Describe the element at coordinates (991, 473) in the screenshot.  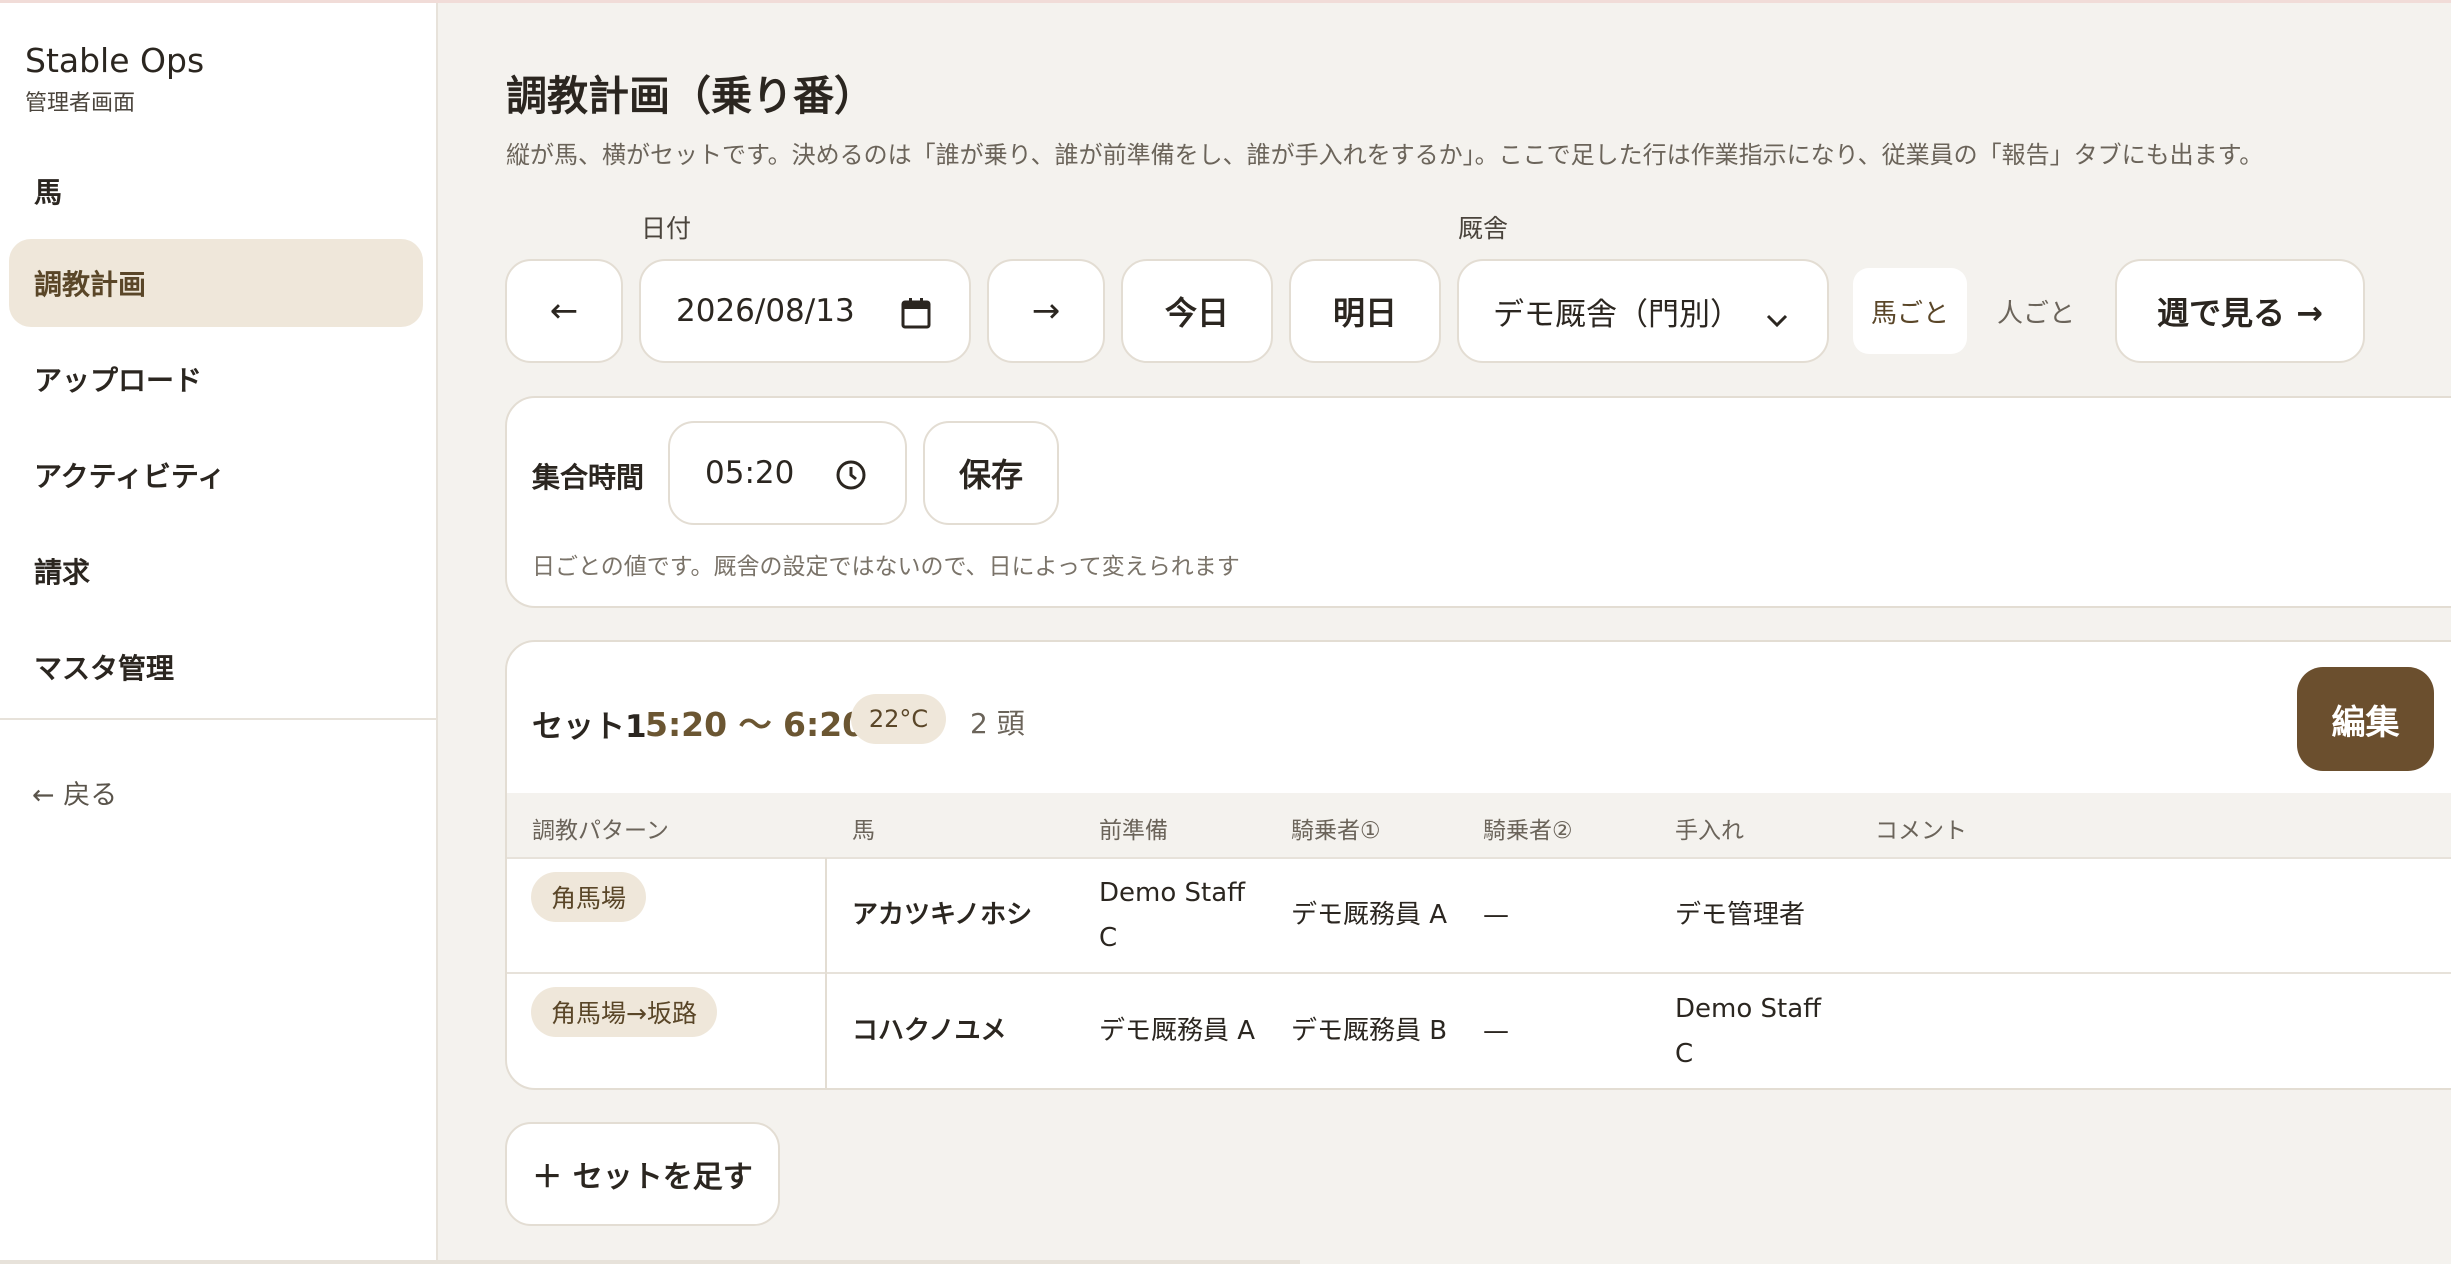
I see `save-button: 保存` at that location.